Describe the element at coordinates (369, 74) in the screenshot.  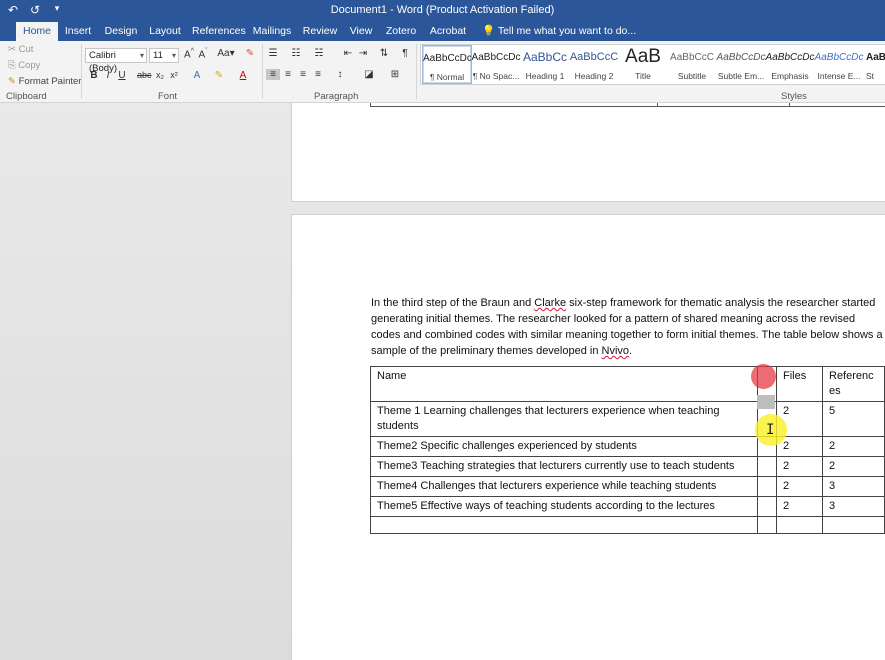
I see `shading-icon: ◪` at that location.